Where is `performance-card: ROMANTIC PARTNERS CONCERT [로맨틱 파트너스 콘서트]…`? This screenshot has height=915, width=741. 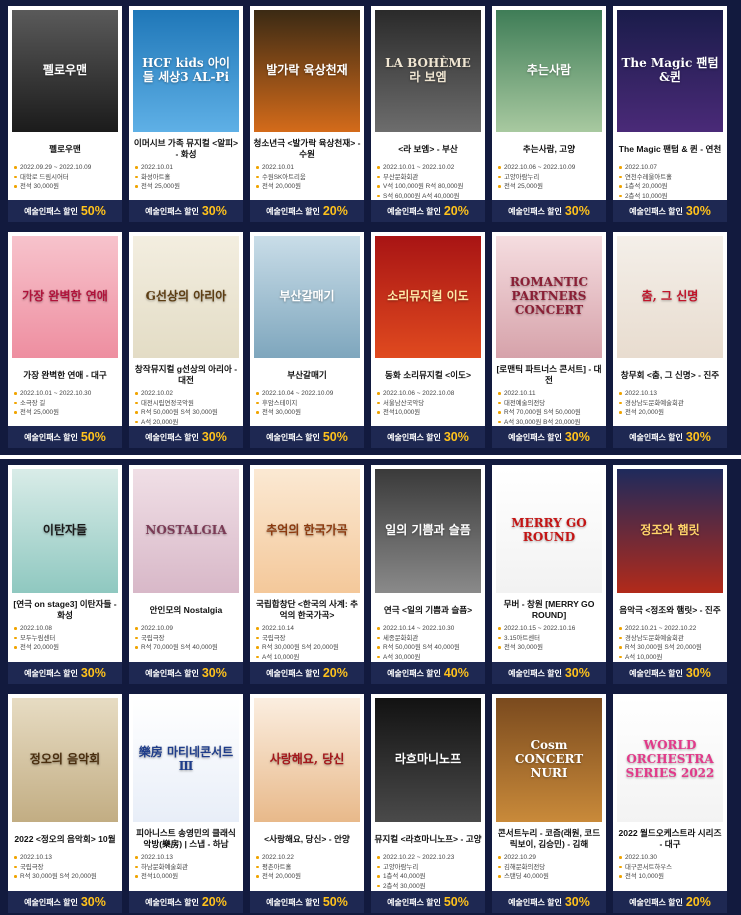
performance-card: ROMANTIC PARTNERS CONCERT [로맨틱 파트너스 콘서트]… is located at coordinates (549, 340).